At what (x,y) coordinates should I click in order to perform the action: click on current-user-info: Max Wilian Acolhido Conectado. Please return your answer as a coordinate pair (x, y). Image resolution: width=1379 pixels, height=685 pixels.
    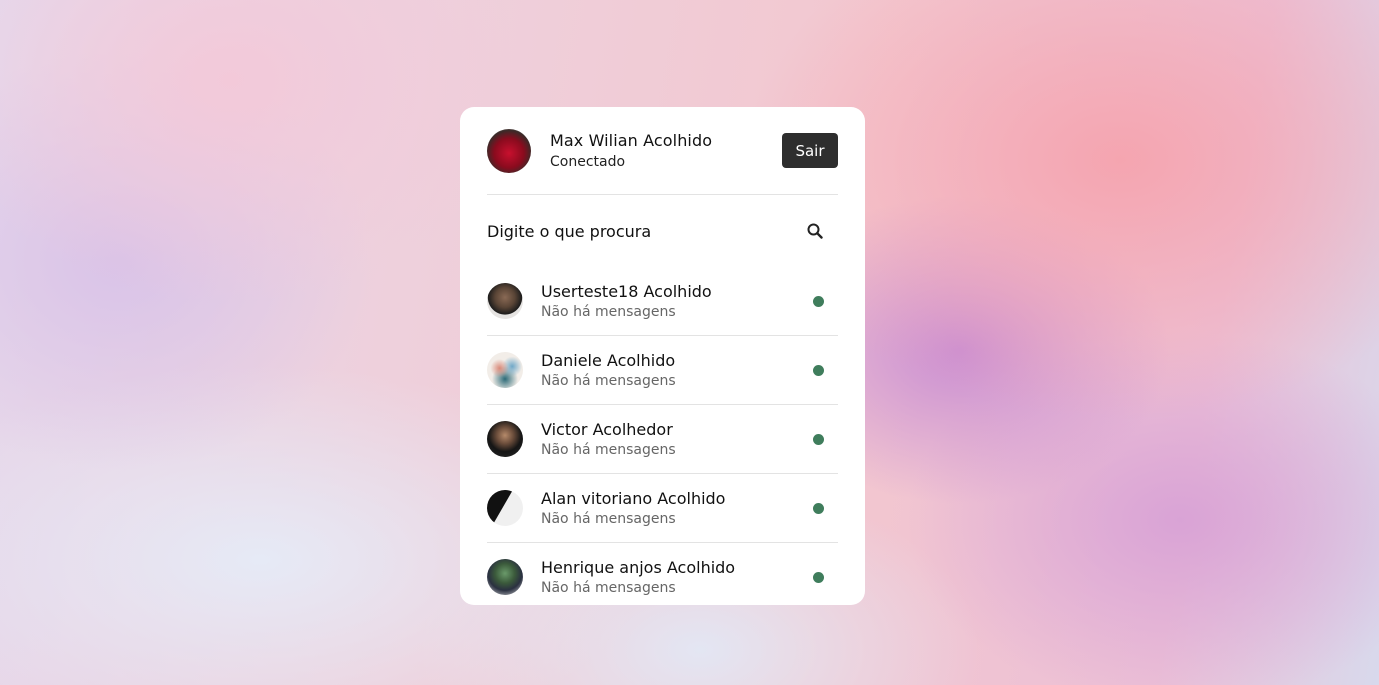
    Looking at the image, I should click on (666, 150).